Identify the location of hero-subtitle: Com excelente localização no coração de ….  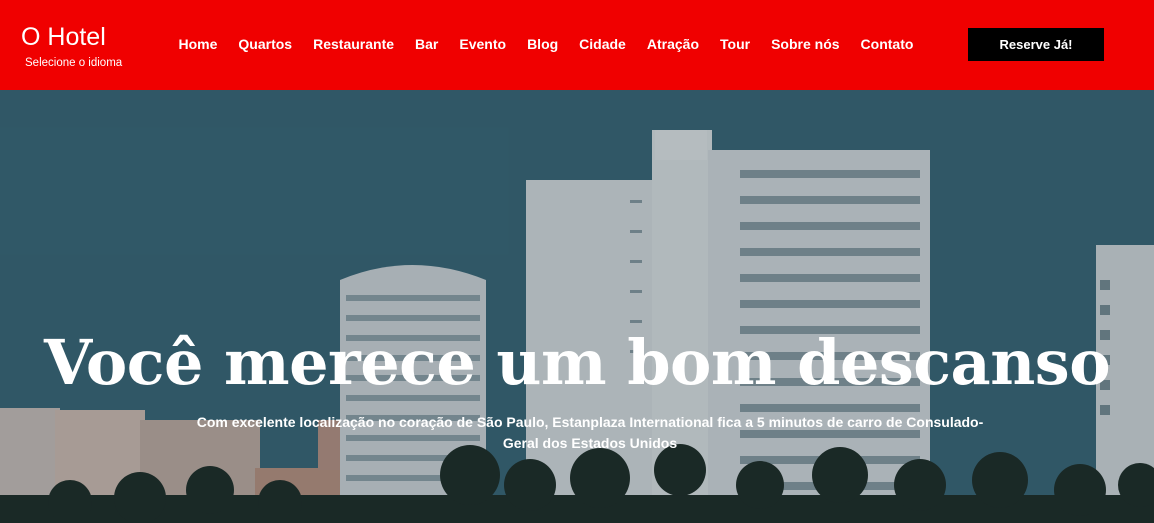
(590, 432).